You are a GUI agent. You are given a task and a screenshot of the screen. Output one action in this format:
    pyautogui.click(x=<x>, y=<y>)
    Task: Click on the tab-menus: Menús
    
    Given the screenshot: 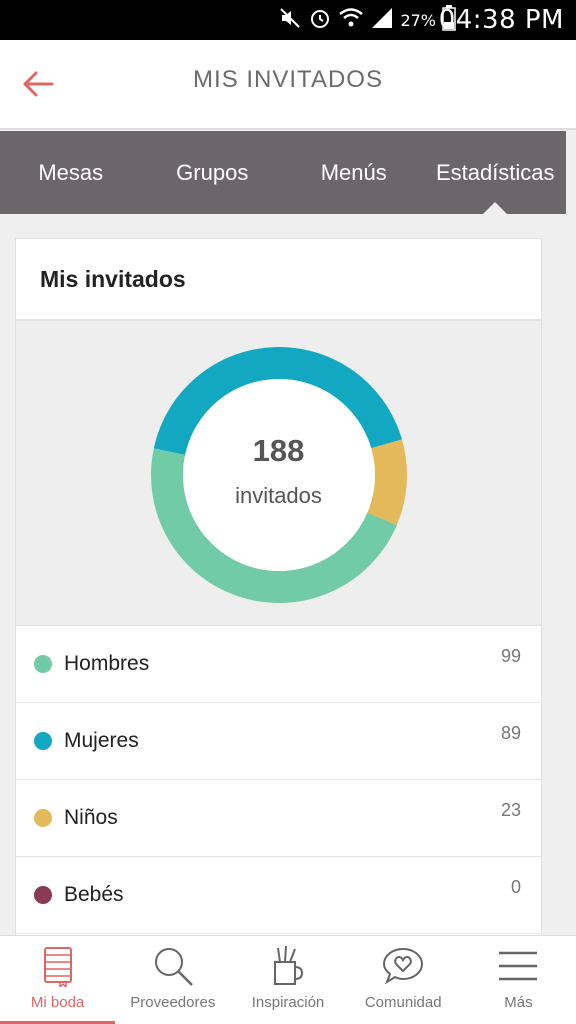 What is the action you would take?
    pyautogui.click(x=354, y=172)
    